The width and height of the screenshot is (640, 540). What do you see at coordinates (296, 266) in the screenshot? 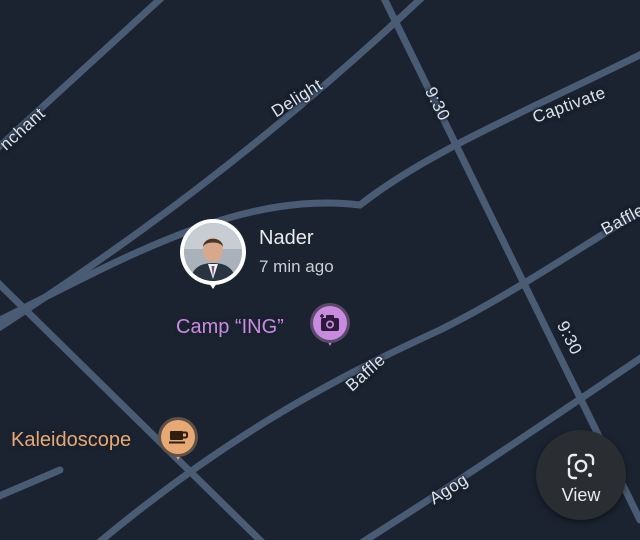
I see `person-last-seen: 7 min ago` at bounding box center [296, 266].